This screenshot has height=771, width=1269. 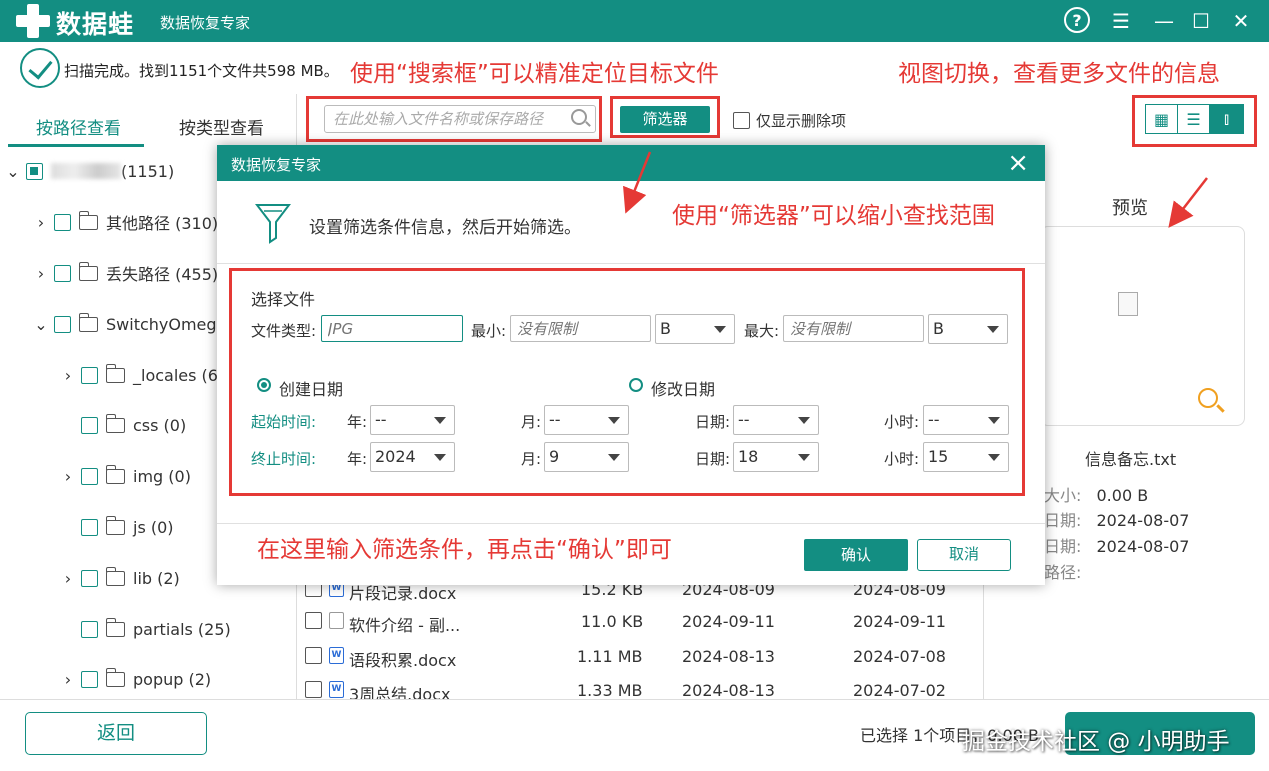 What do you see at coordinates (915, 189) in the screenshot?
I see `annotation-arrows` at bounding box center [915, 189].